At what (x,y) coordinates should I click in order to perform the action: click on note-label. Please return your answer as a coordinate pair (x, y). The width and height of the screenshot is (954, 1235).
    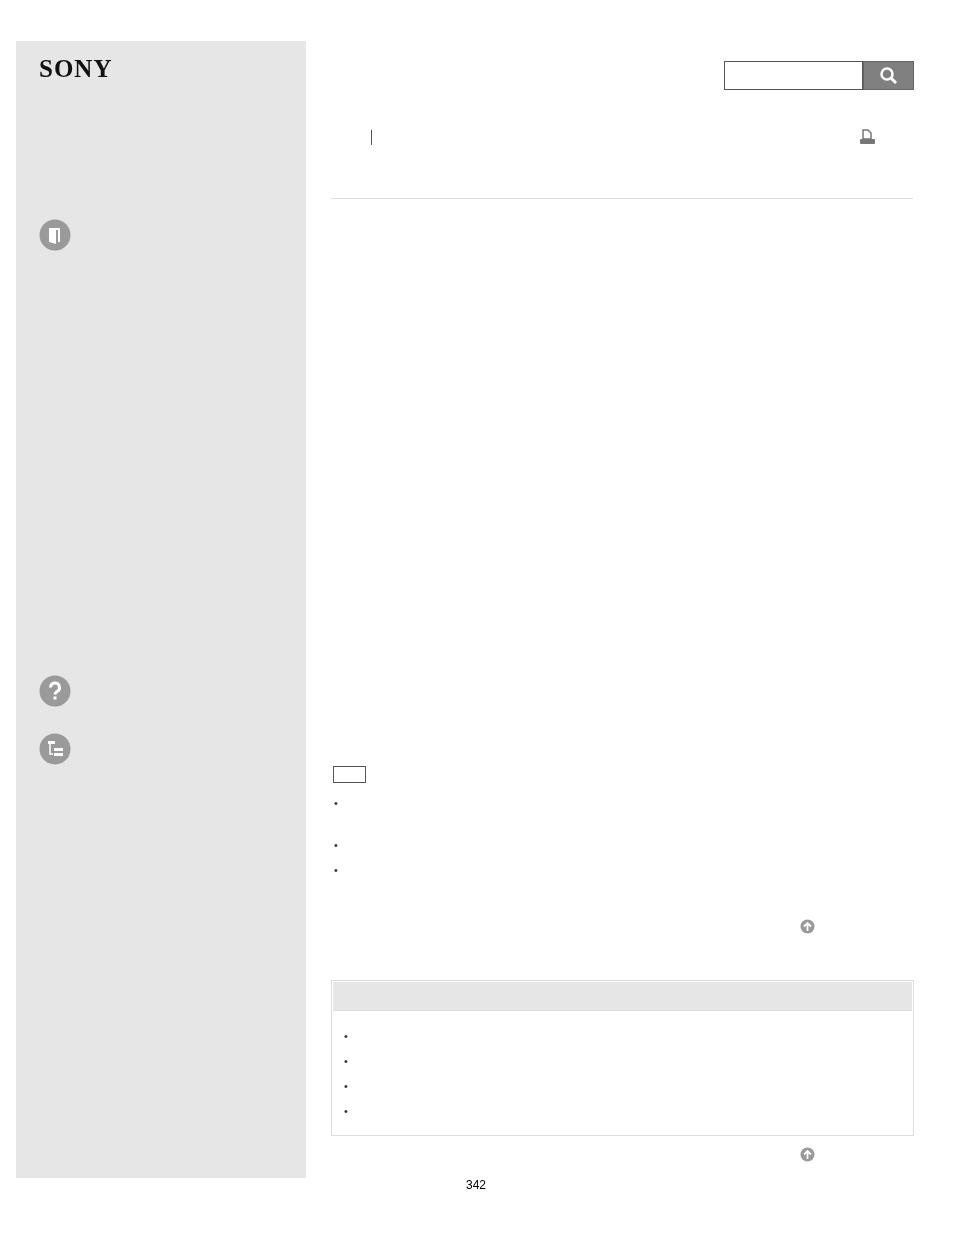
    Looking at the image, I should click on (349, 774).